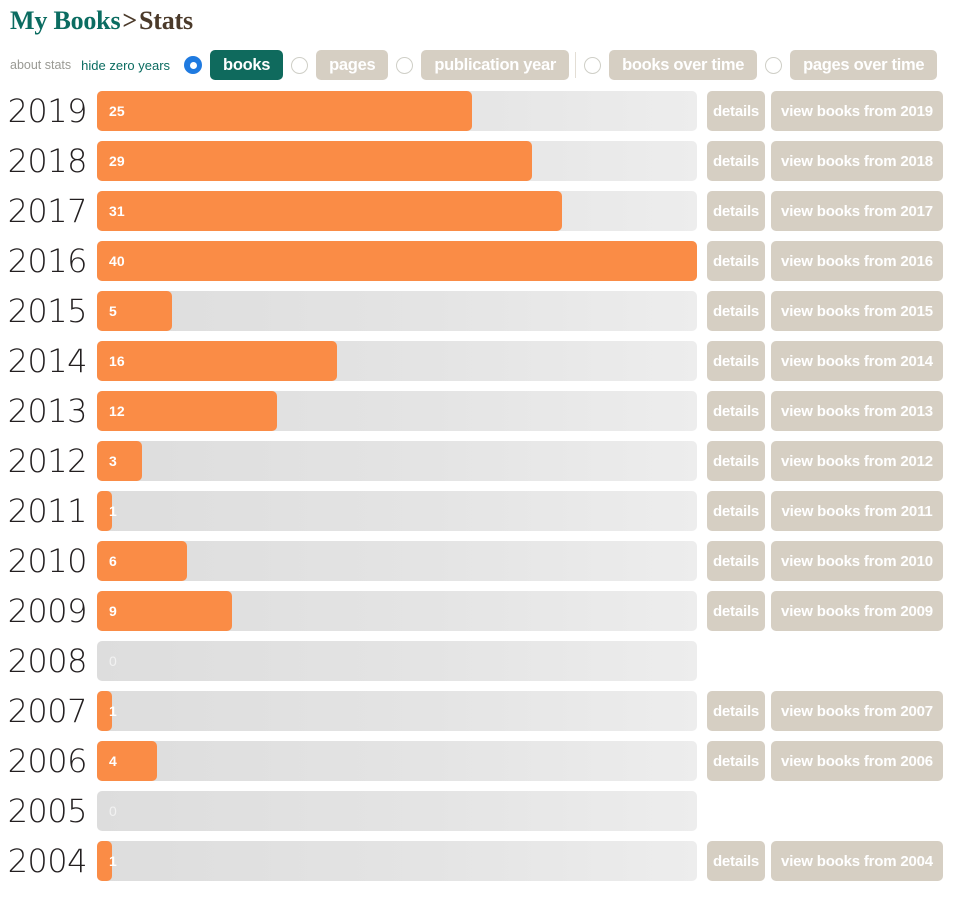 This screenshot has width=966, height=899. I want to click on row-actions: details view books from 2018, so click(825, 161).